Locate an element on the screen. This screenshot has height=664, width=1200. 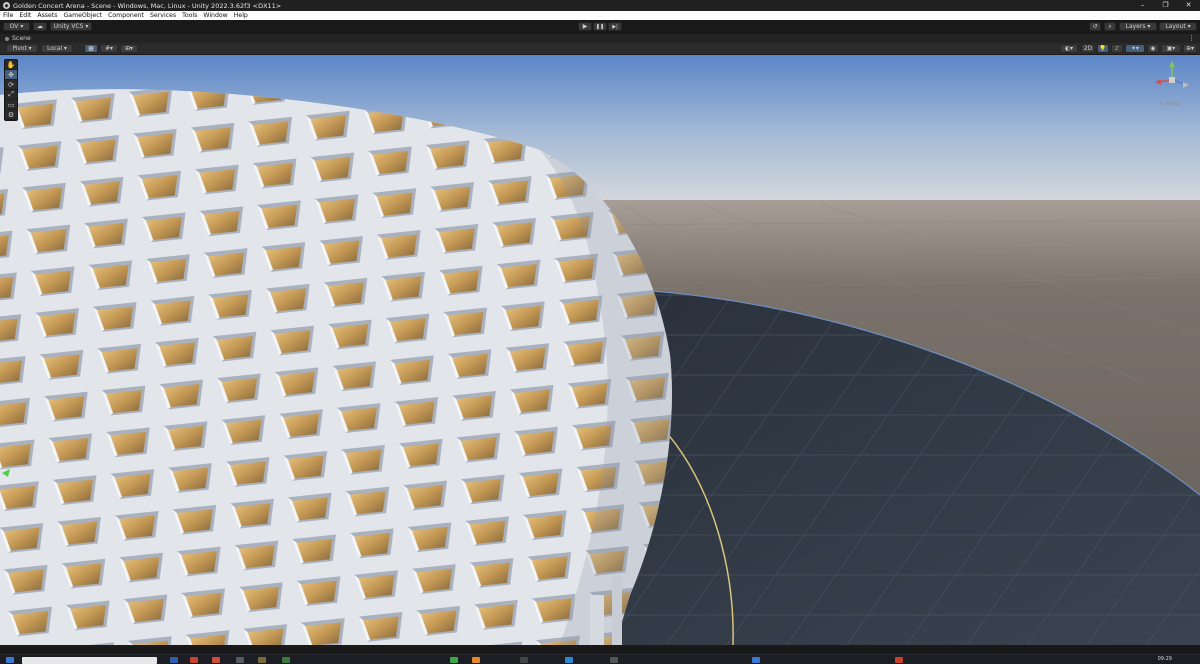
scale-tool-button: ⤢ is located at coordinates (11, 95).